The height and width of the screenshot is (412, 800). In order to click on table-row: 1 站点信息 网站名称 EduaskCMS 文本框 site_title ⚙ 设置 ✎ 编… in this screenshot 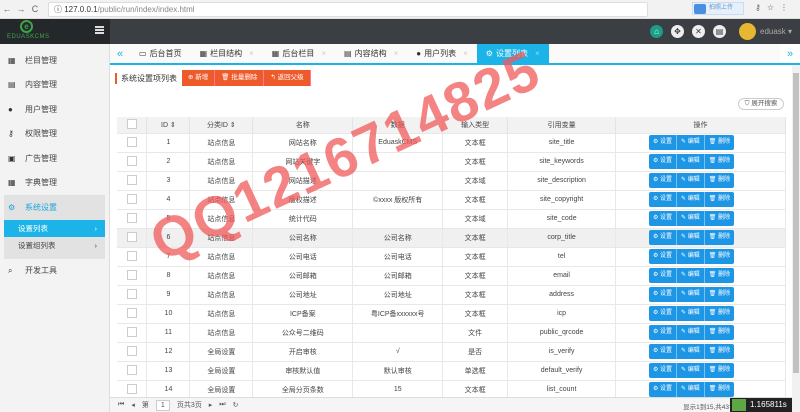, I will do `click(451, 142)`.